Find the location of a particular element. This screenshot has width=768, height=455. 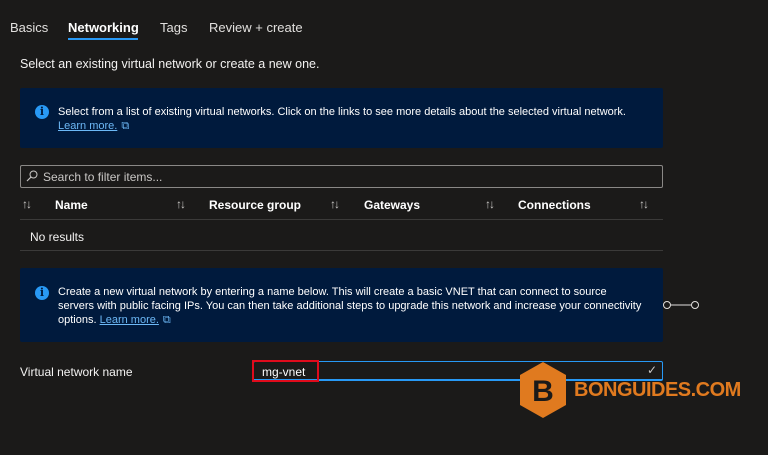

filter-input is located at coordinates (343, 176).